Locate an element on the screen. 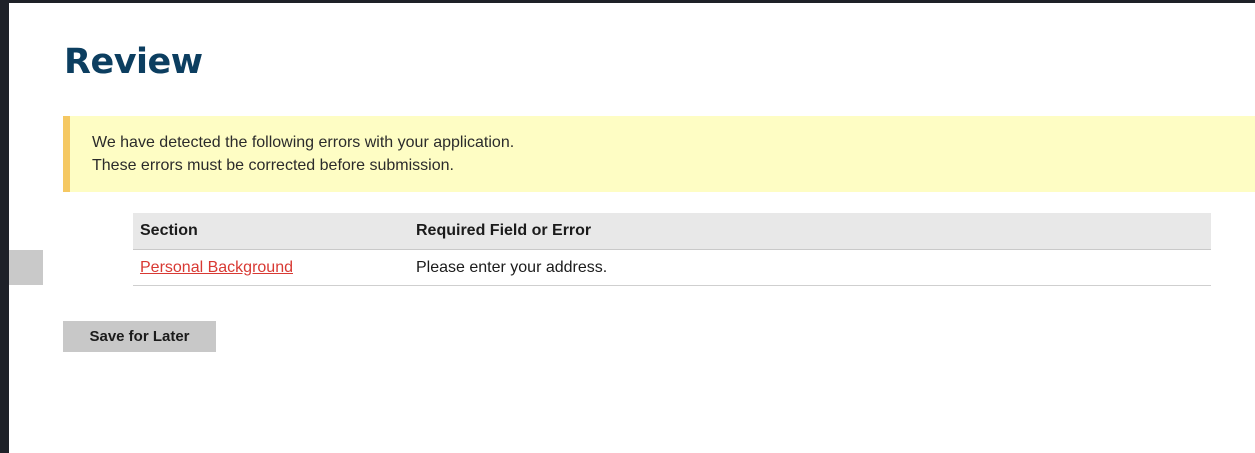  personal-background-link: Personal Background is located at coordinates (216, 267).